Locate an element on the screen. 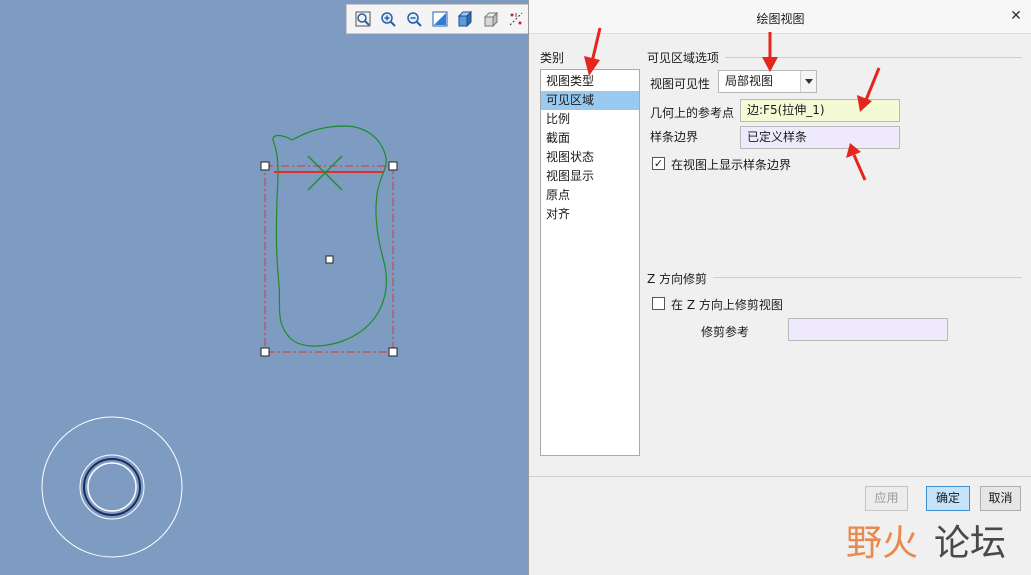 The height and width of the screenshot is (575, 1031). spline-boundary-field: 已定义样条 is located at coordinates (820, 137).